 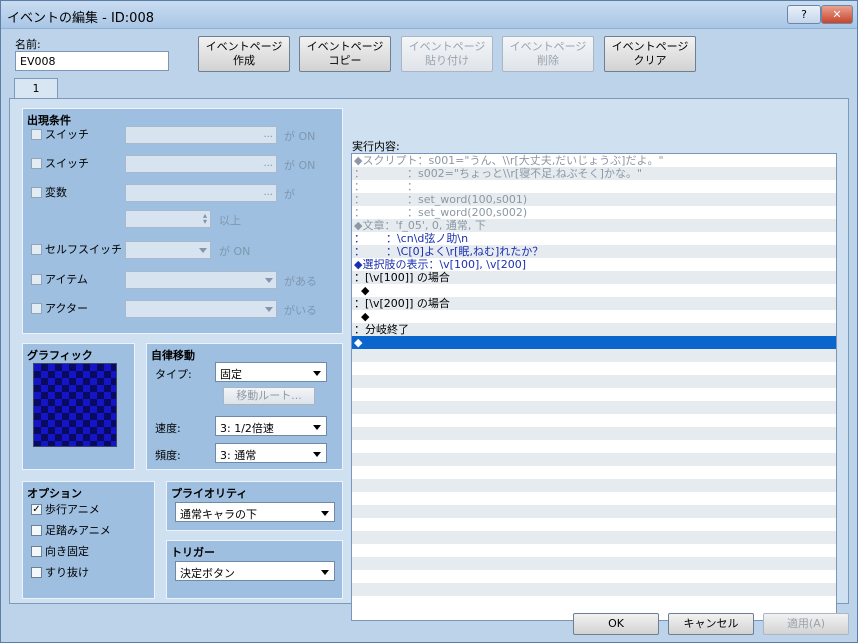 I want to click on condition-actor-checkbox: アクター, so click(x=59, y=308).